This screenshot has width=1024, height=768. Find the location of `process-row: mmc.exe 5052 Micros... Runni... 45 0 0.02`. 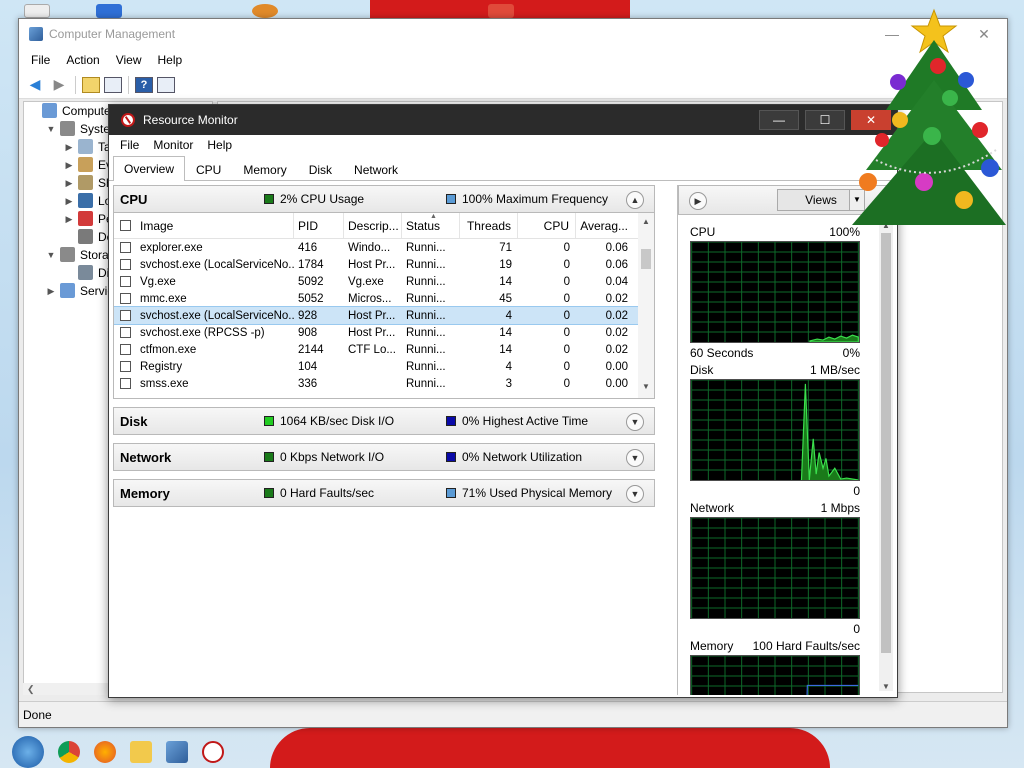

process-row: mmc.exe 5052 Micros... Runni... 45 0 0.02 is located at coordinates (384, 298).